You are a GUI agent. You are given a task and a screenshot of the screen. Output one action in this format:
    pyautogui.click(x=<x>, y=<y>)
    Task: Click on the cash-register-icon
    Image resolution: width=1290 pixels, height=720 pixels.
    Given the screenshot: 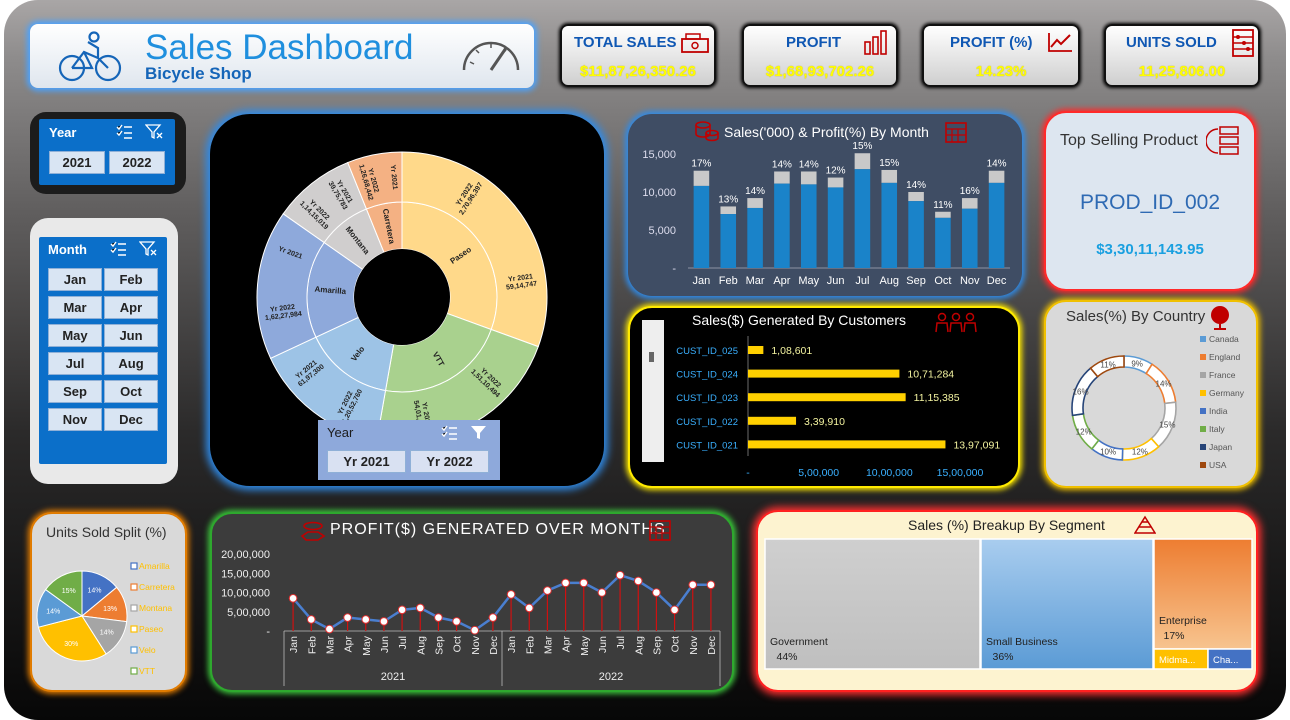 What is the action you would take?
    pyautogui.click(x=695, y=43)
    